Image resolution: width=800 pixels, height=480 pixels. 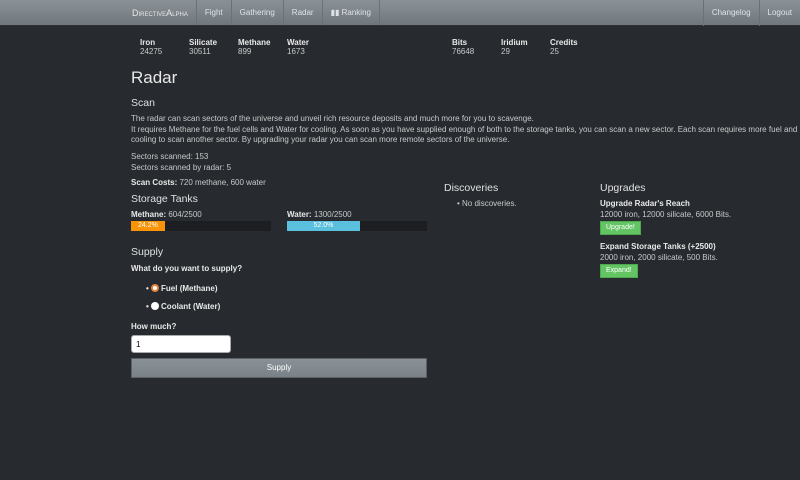 I want to click on expand-tanks-cost: 2000 iron, 2000 silicate, 500 Bits., so click(x=659, y=257).